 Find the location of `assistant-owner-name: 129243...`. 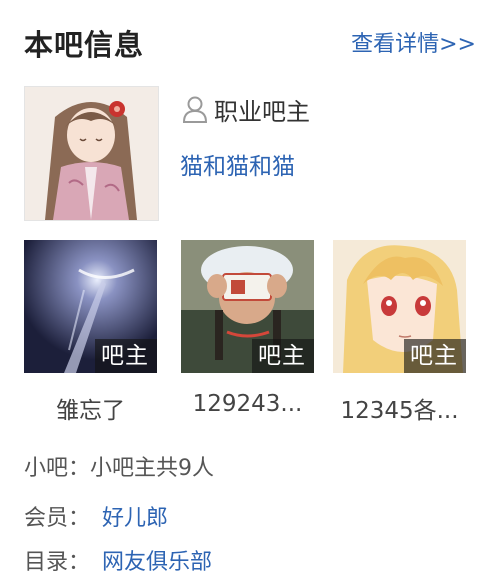

assistant-owner-name: 129243... is located at coordinates (247, 404).